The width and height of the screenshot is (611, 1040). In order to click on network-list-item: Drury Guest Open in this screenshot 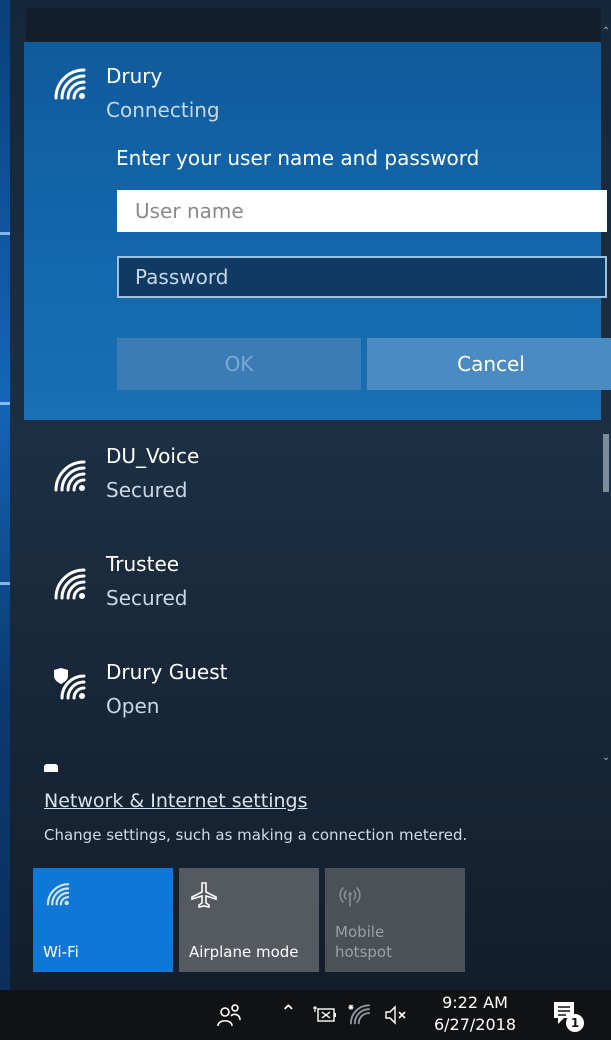, I will do `click(304, 696)`.